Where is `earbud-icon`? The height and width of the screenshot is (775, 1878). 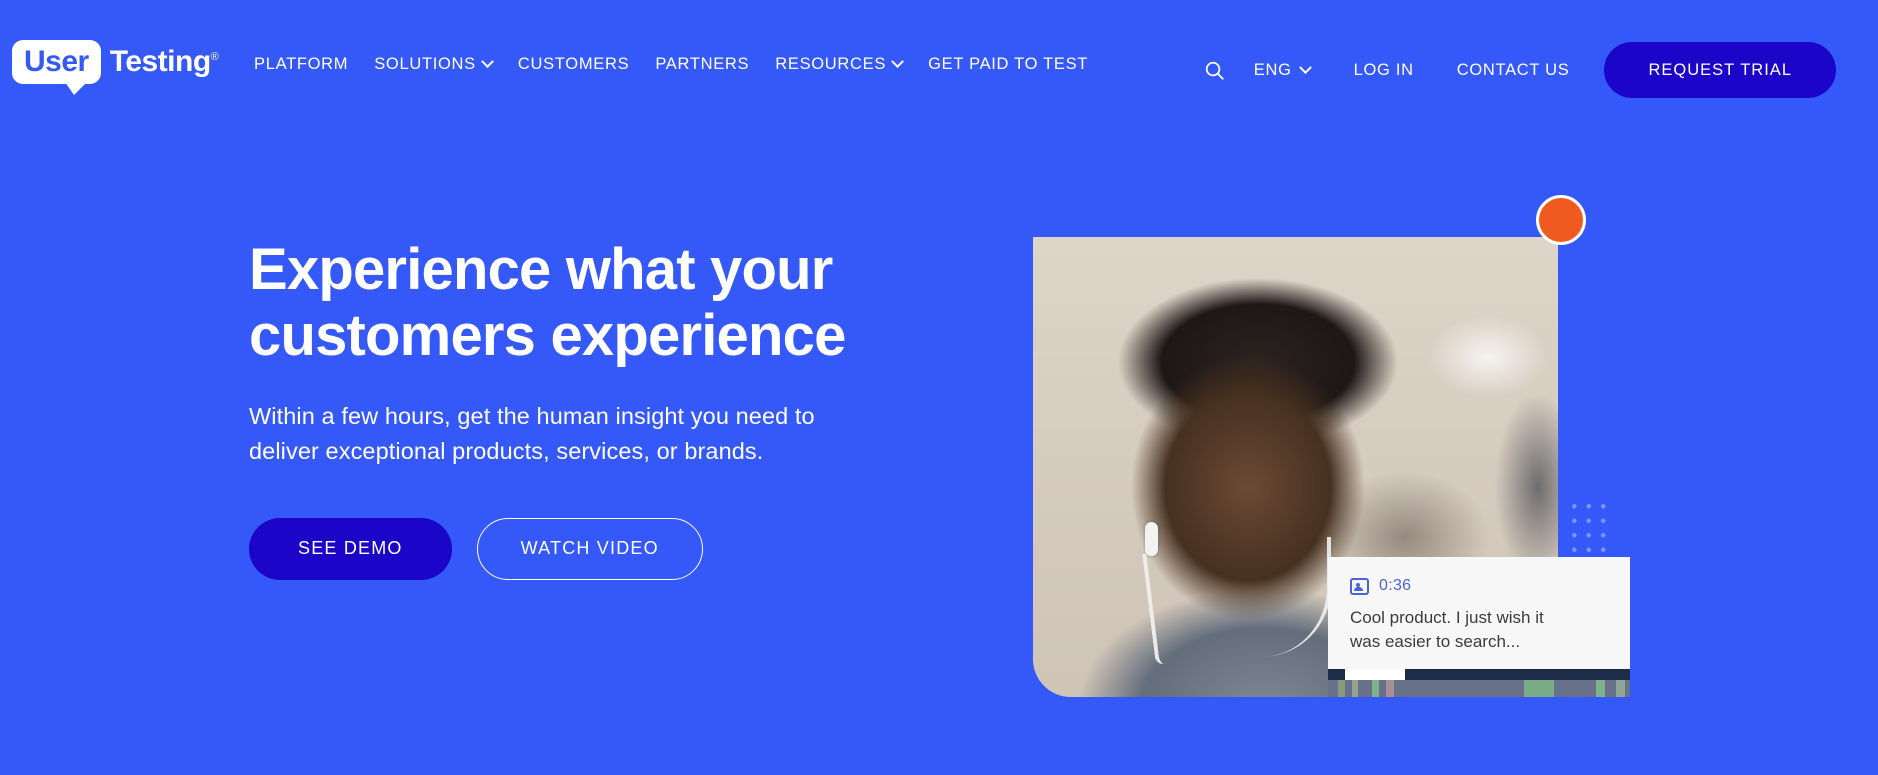
earbud-icon is located at coordinates (1151, 539).